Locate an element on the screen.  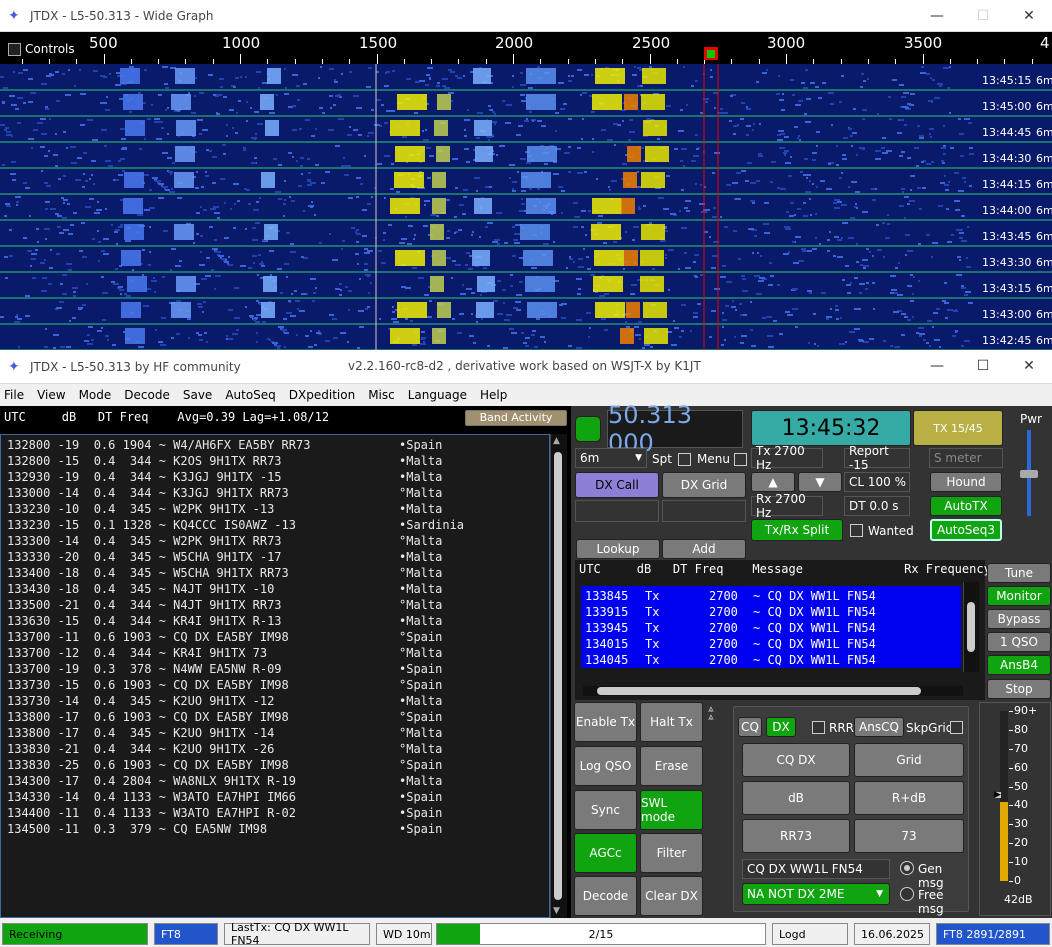
close-button: ✕ is located at coordinates (1029, 16).